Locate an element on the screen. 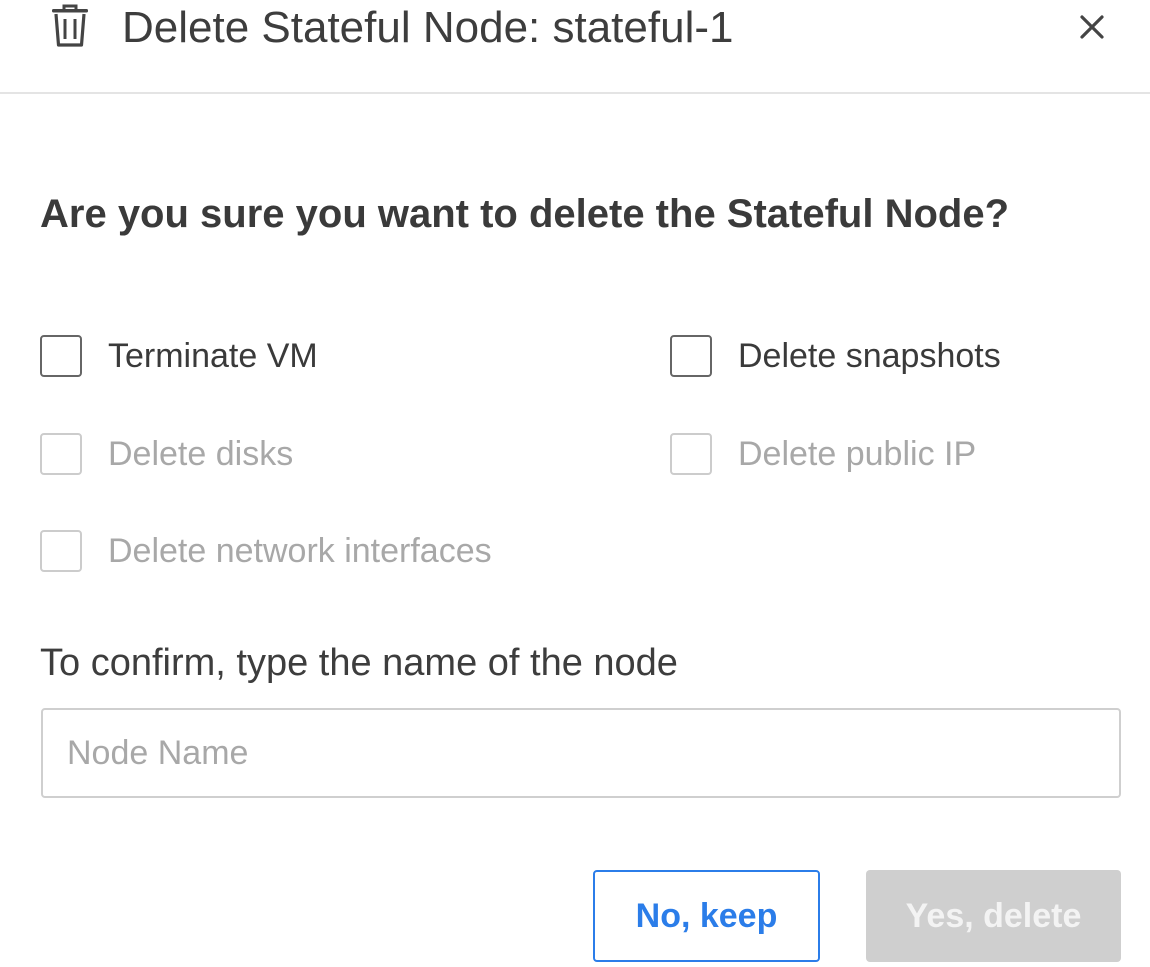 The image size is (1150, 967). delete-snapshots-checkbox is located at coordinates (691, 356).